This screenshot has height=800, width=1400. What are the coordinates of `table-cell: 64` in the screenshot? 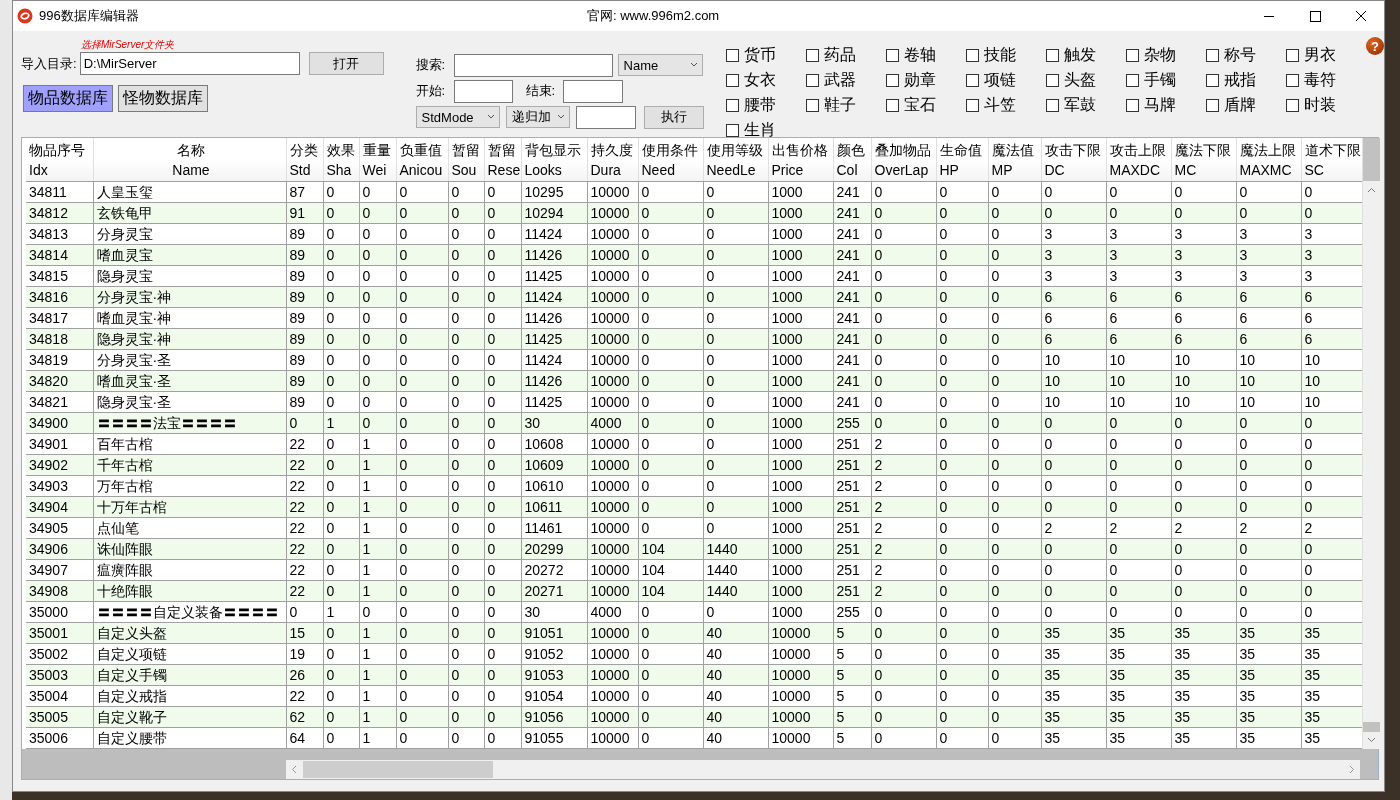 It's located at (304, 738).